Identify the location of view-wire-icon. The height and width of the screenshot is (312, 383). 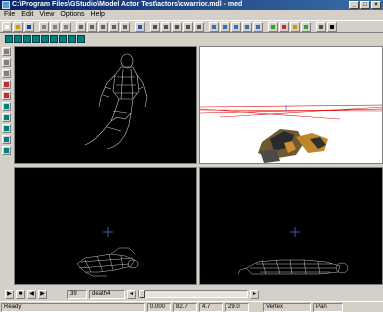
(236, 26).